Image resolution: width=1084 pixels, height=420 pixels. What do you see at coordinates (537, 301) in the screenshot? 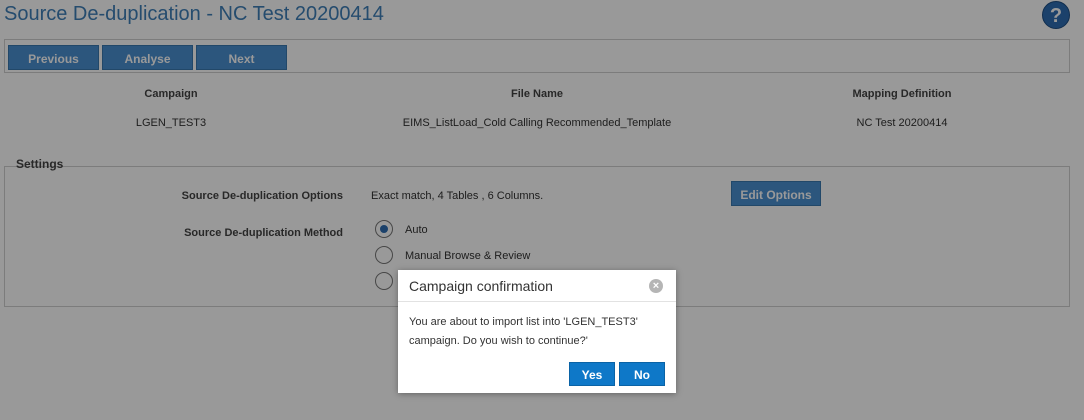
I see `dialog-divider` at bounding box center [537, 301].